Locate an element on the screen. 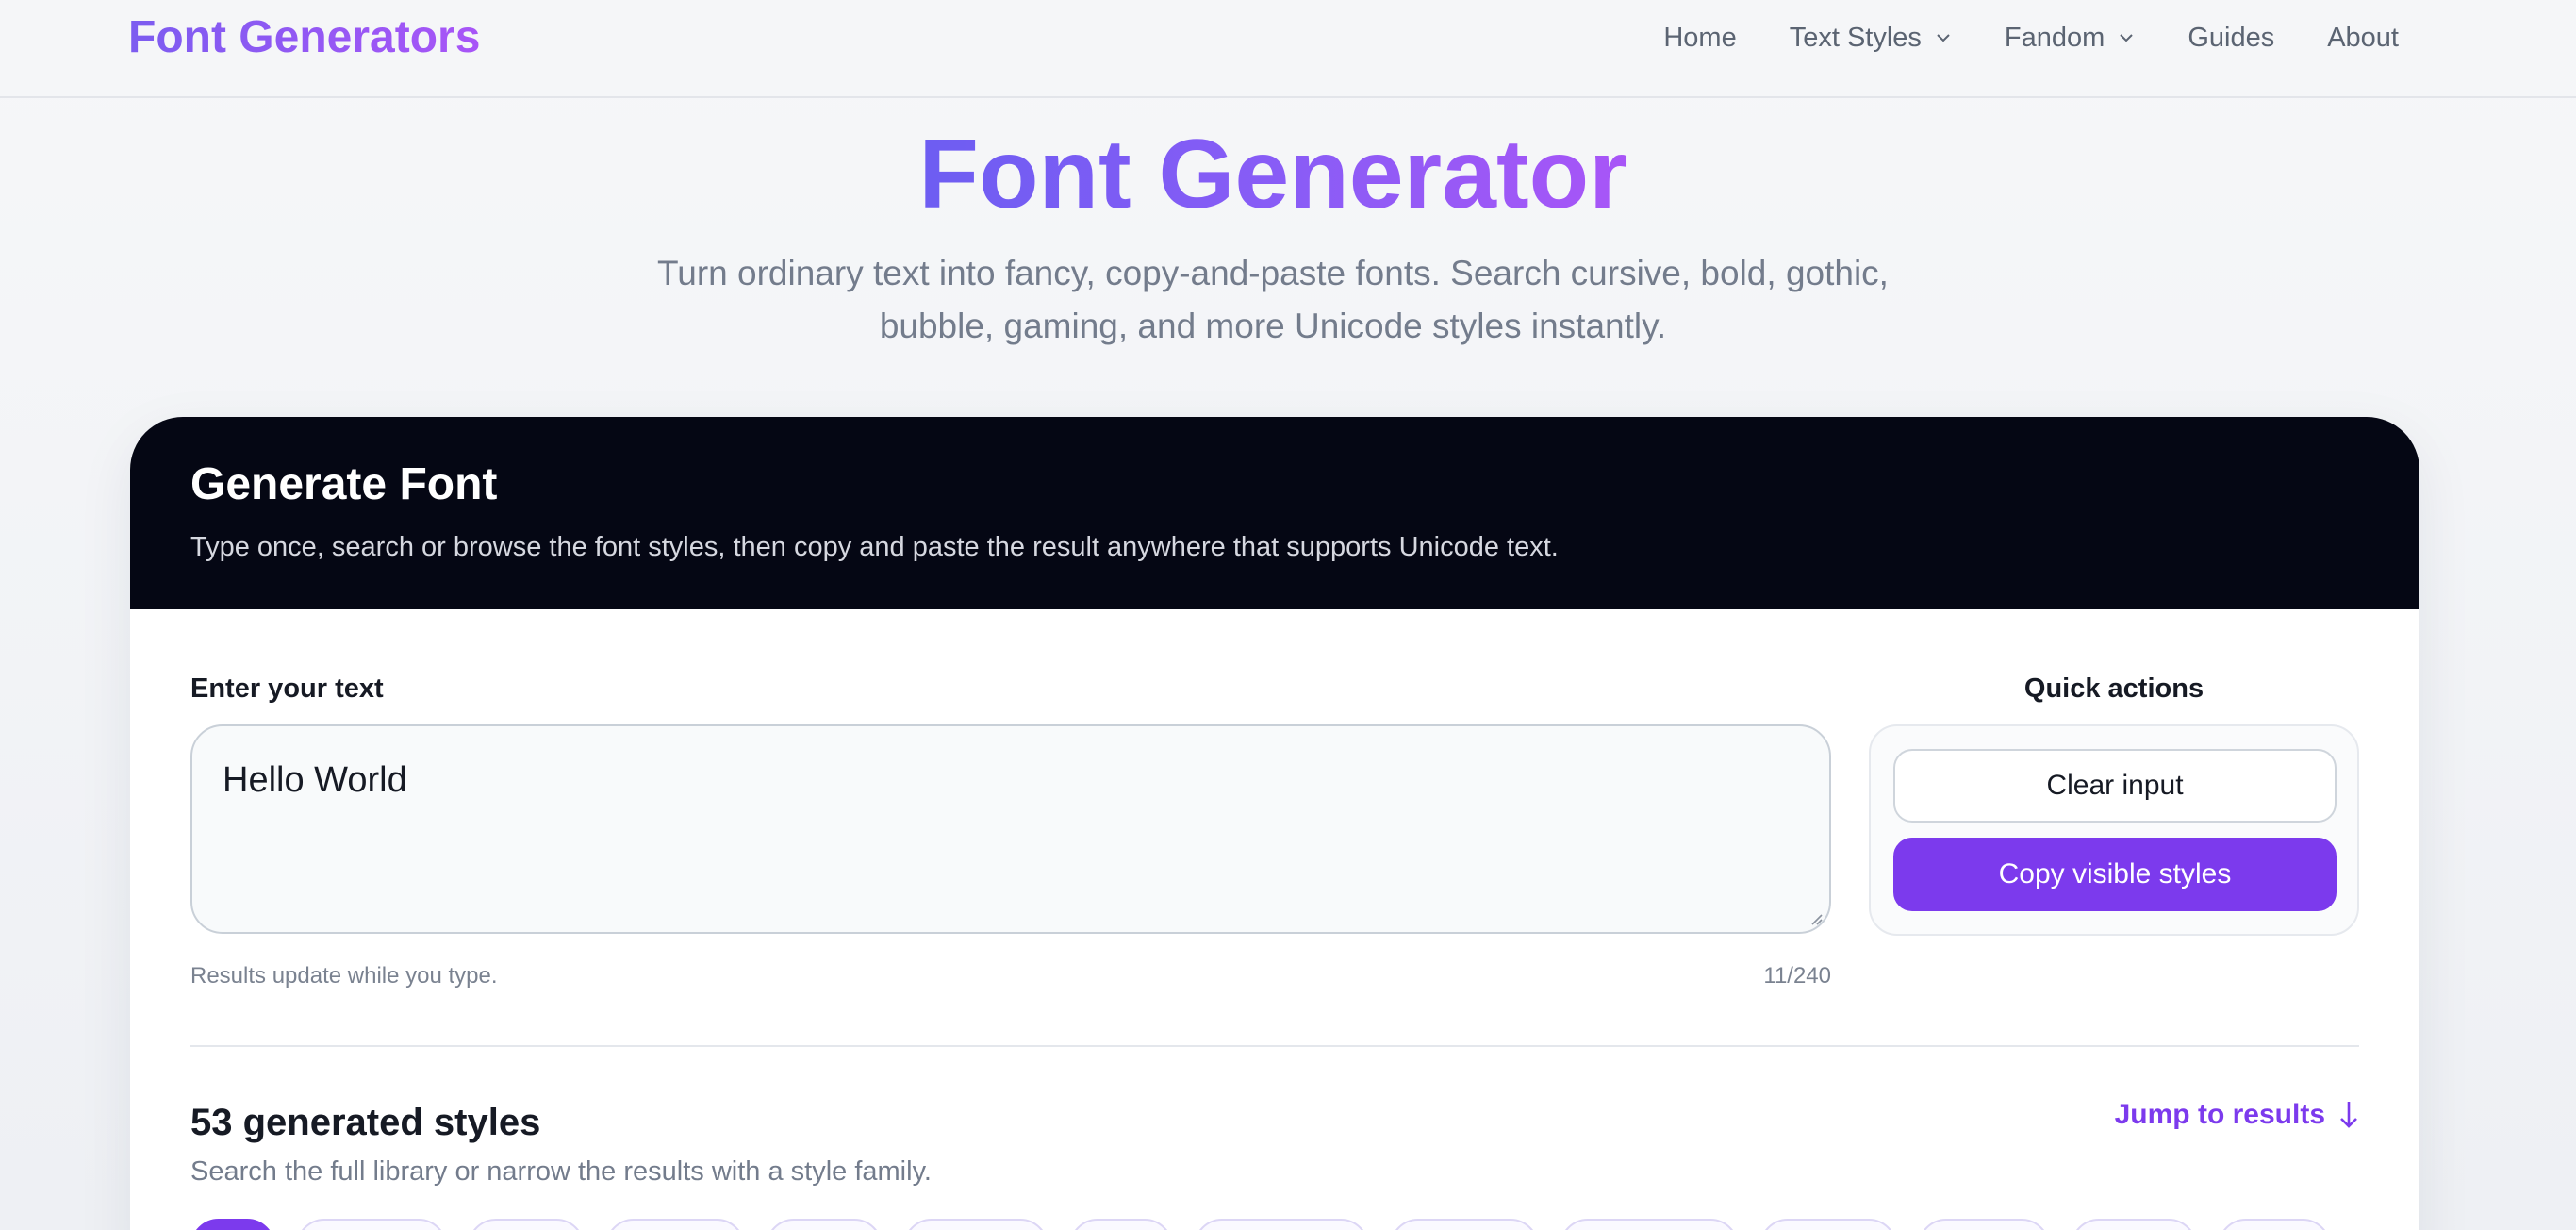 This screenshot has width=2576, height=1230. nav-item-label: About is located at coordinates (2363, 38).